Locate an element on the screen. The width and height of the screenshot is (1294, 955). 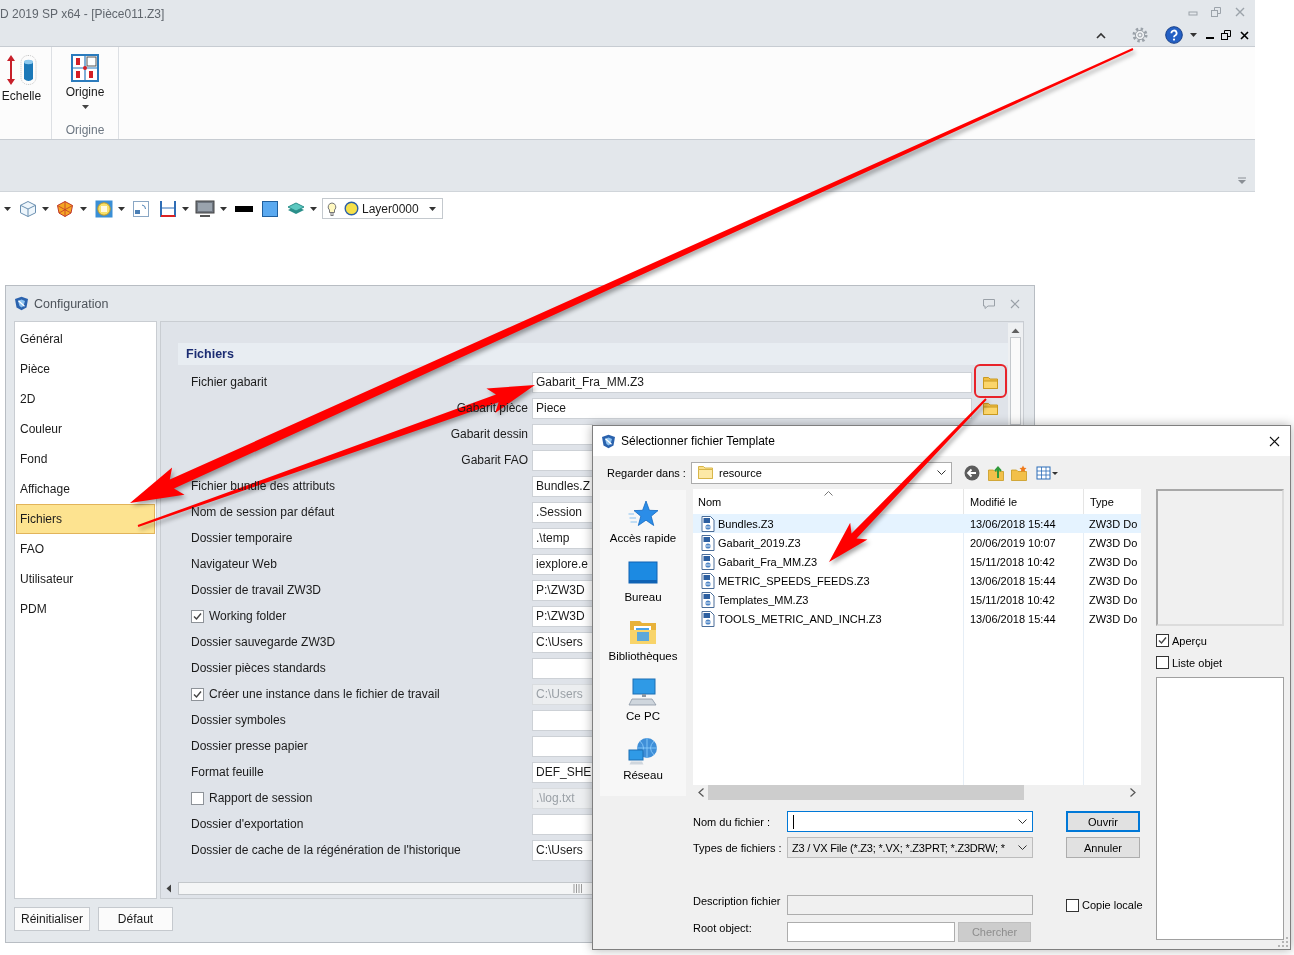
category-item: PDM is located at coordinates (33, 609).